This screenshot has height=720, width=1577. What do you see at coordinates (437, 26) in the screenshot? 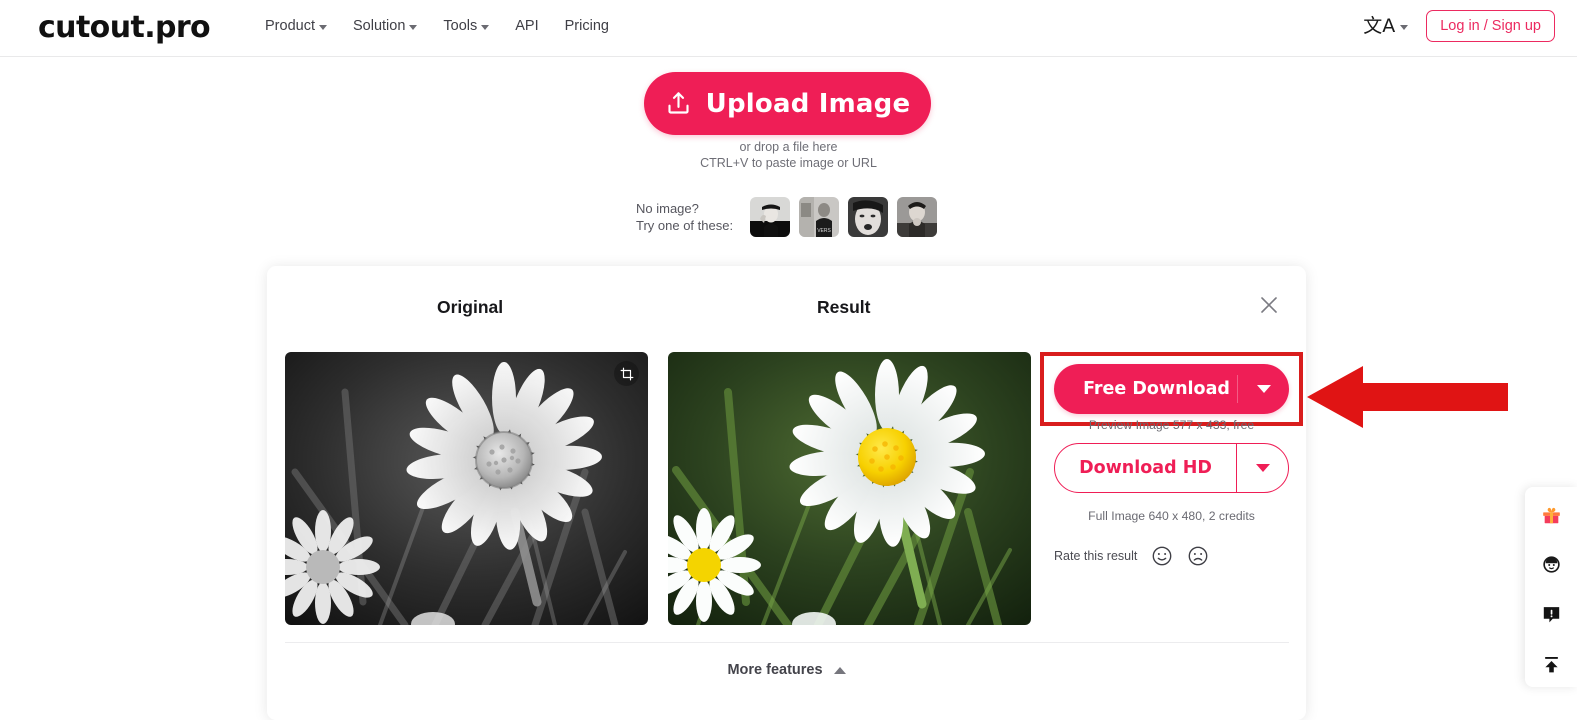
I see `main-navigation: Product Solution Tools API Pricing` at bounding box center [437, 26].